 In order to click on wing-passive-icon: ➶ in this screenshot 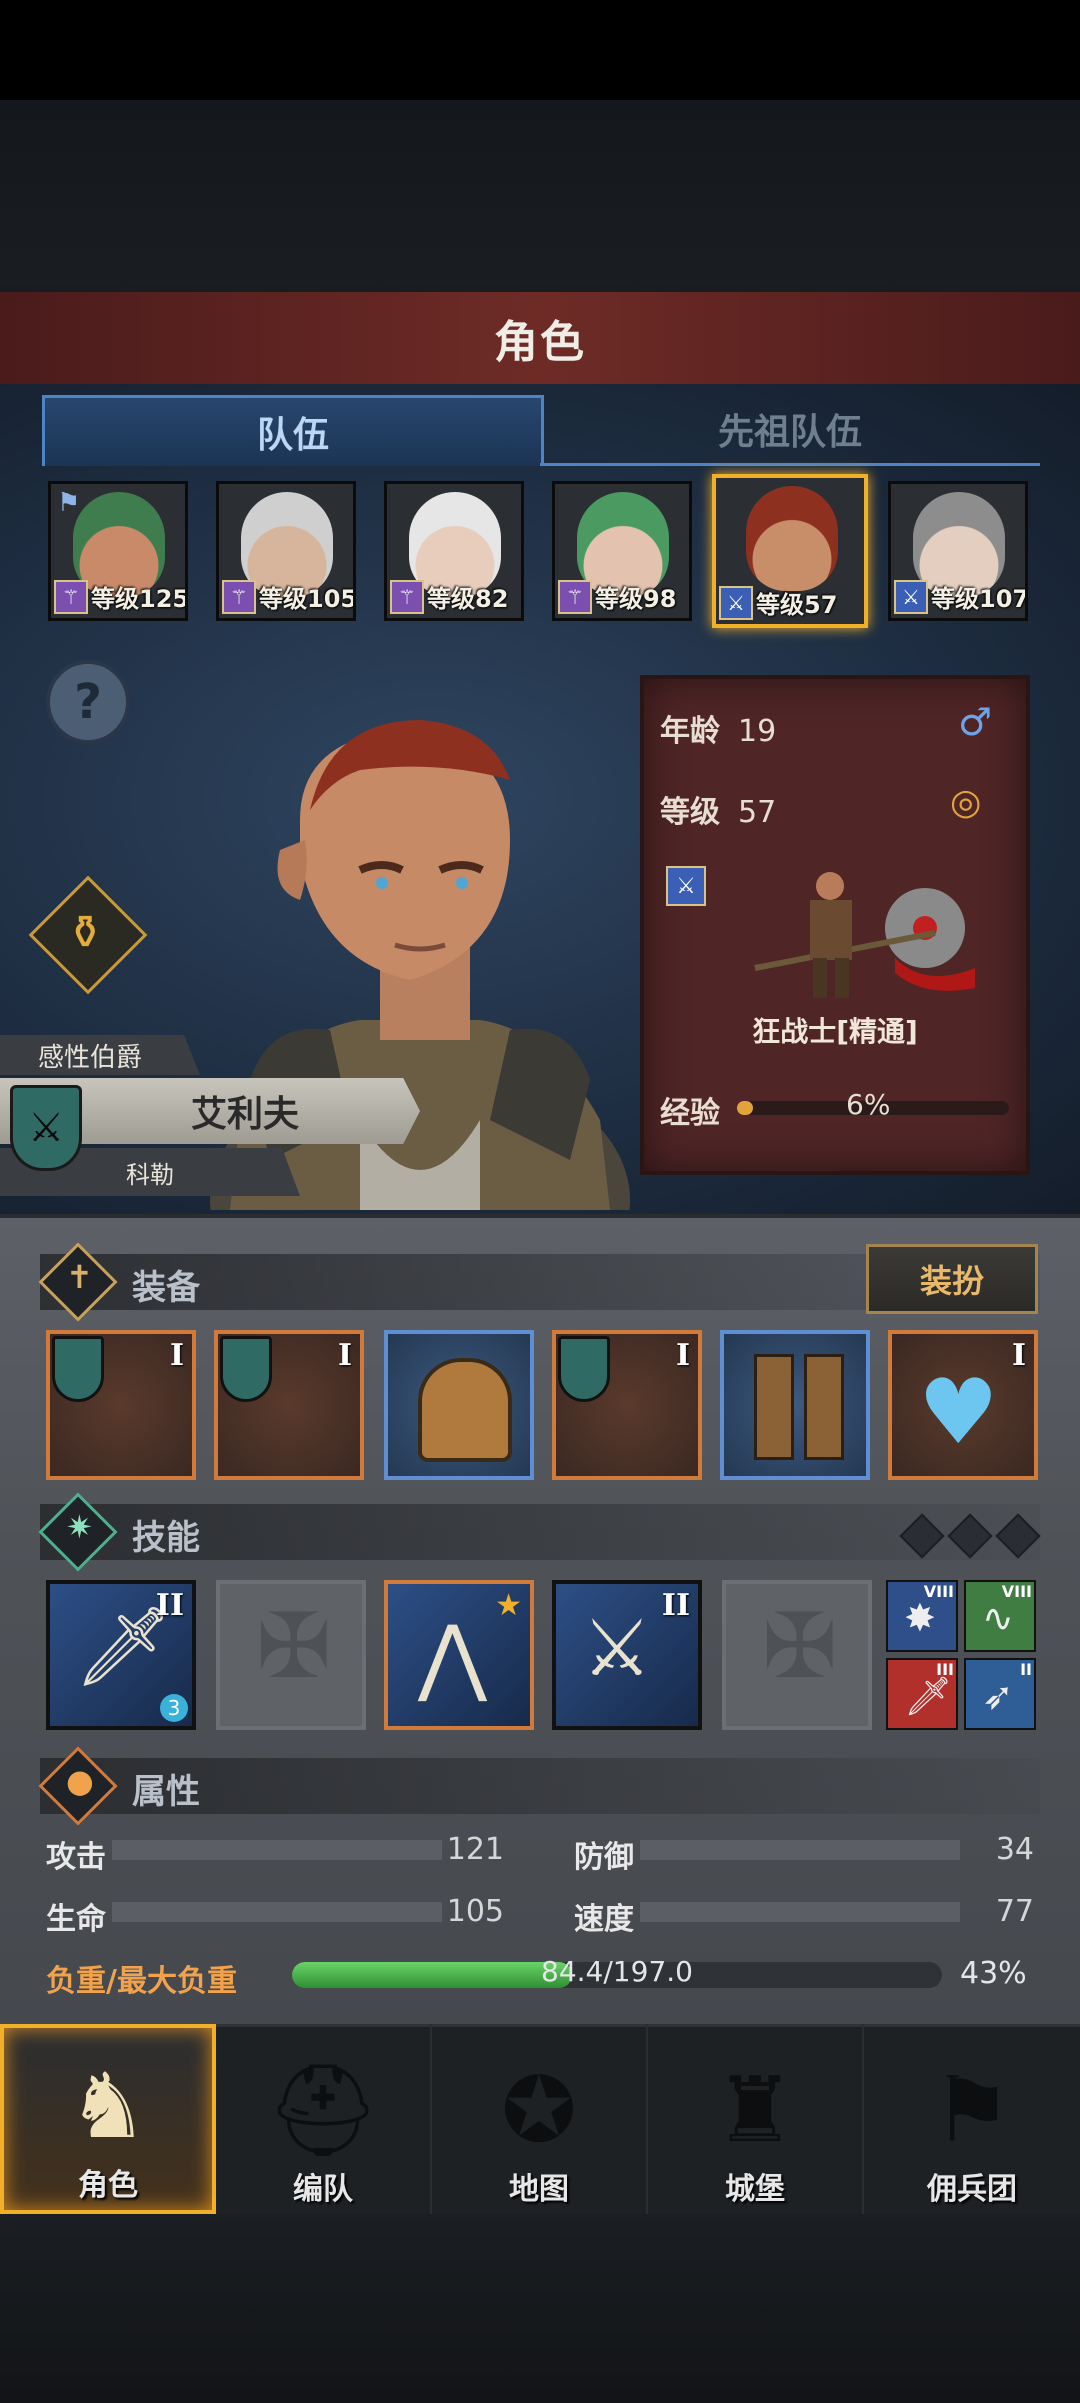, I will do `click(998, 1696)`.